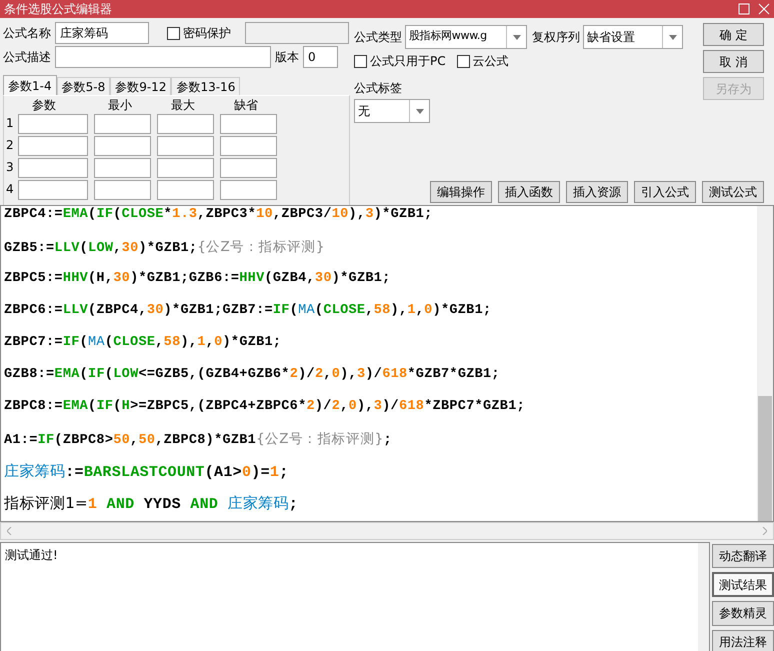  Describe the element at coordinates (633, 37) in the screenshot. I see `dropdown: 缺省设置` at that location.